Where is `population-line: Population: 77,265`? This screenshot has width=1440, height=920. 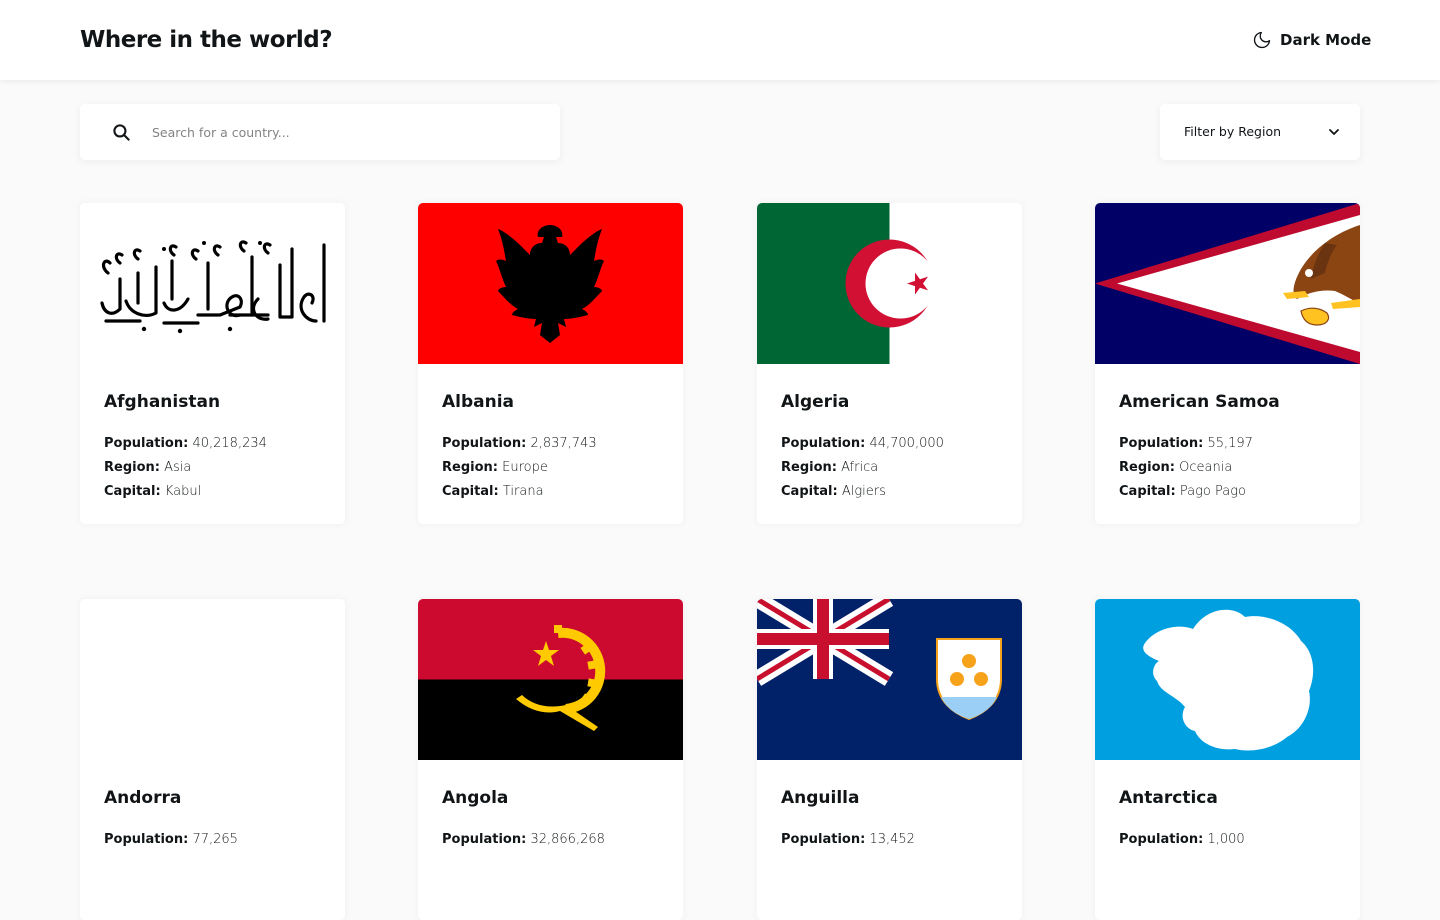
population-line: Population: 77,265 is located at coordinates (171, 840).